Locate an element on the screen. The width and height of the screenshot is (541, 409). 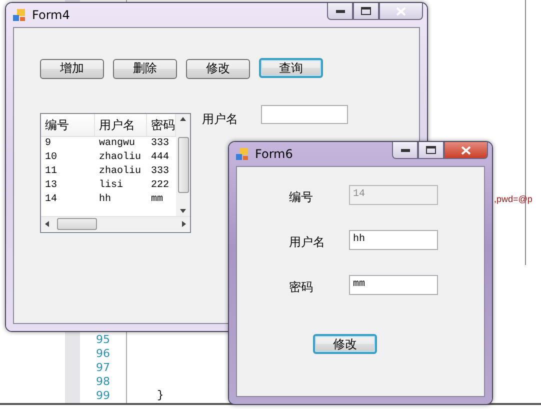
column-header: 用户名 is located at coordinates (121, 125).